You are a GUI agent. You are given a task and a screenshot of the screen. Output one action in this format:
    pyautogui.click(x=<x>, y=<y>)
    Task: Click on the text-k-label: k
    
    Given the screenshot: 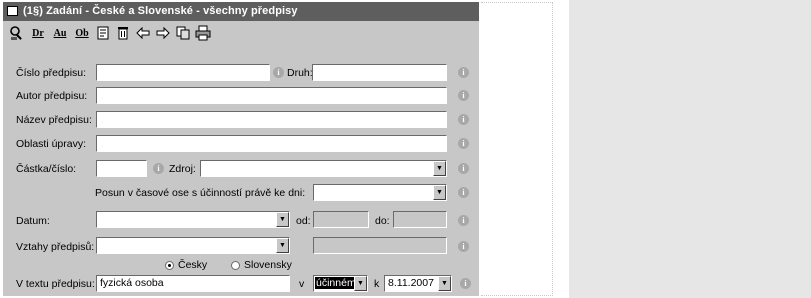 What is the action you would take?
    pyautogui.click(x=377, y=284)
    